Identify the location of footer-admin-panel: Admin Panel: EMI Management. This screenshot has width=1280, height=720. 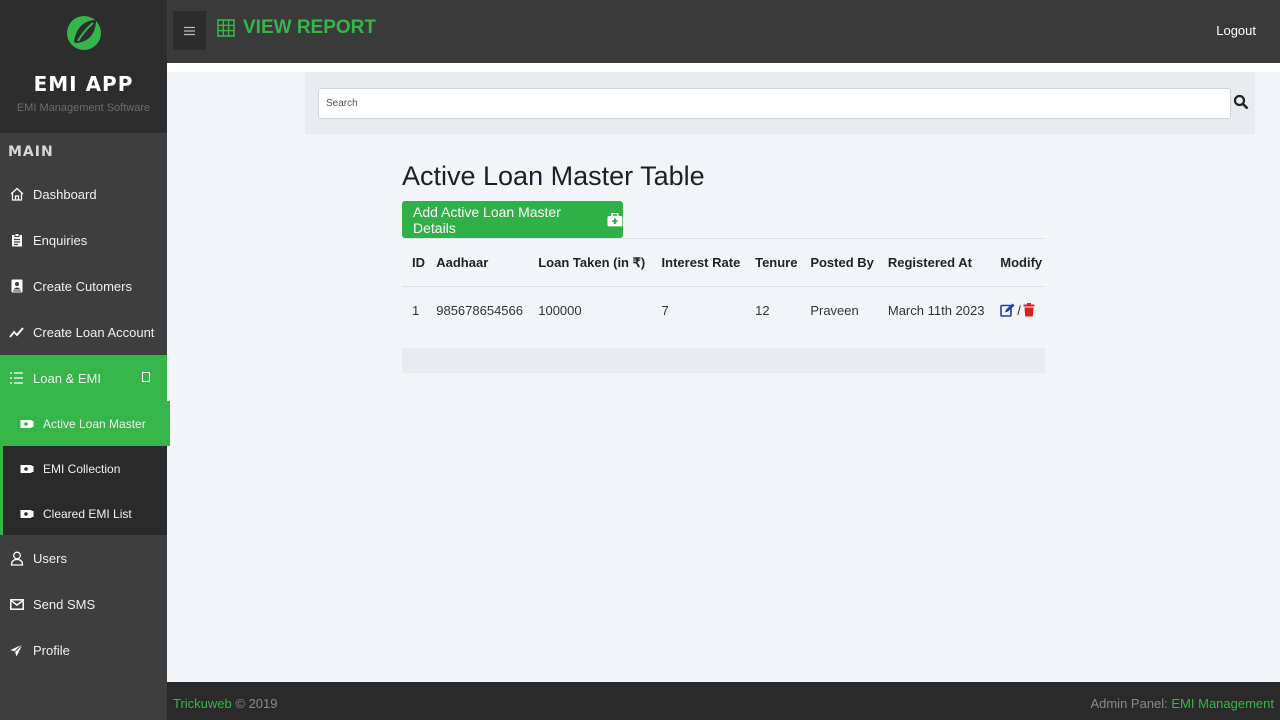
(1182, 703).